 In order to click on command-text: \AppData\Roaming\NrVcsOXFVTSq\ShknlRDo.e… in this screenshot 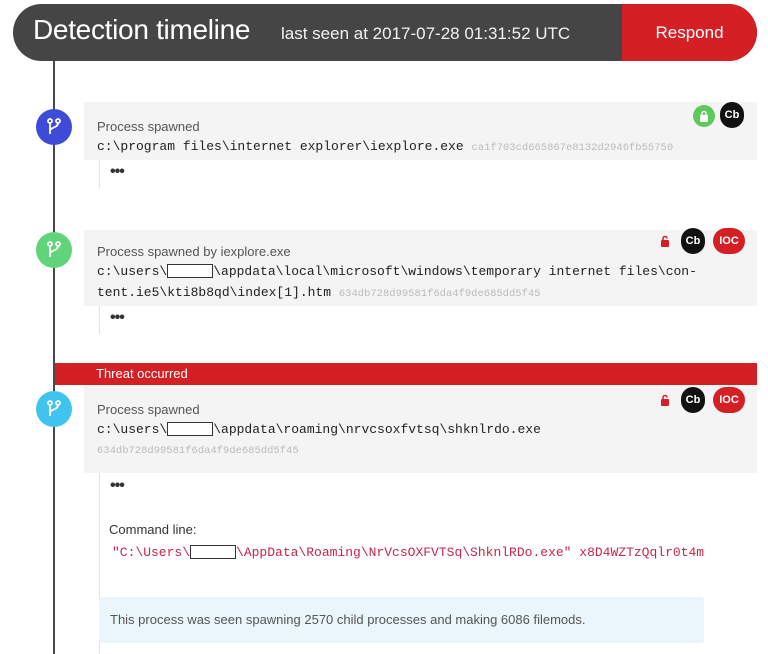, I will do `click(470, 552)`.